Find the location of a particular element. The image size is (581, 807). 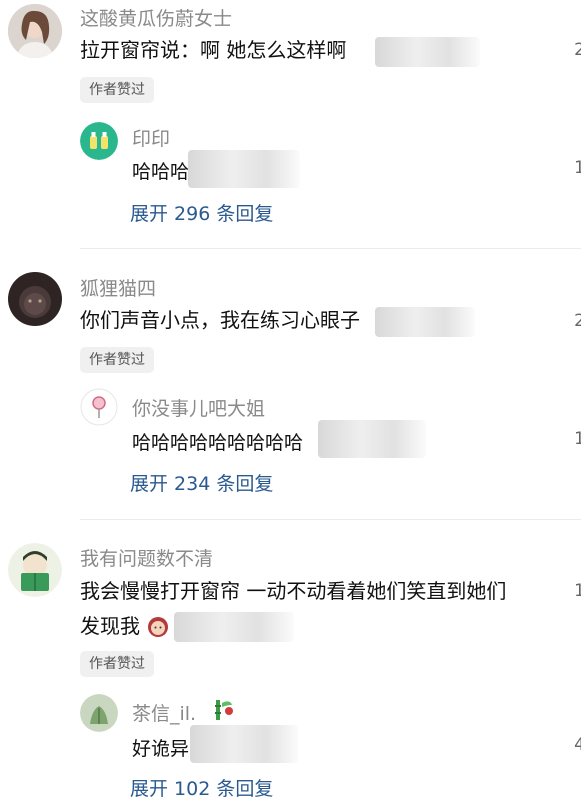

green-drinks-avatar-icon is located at coordinates (99, 141).